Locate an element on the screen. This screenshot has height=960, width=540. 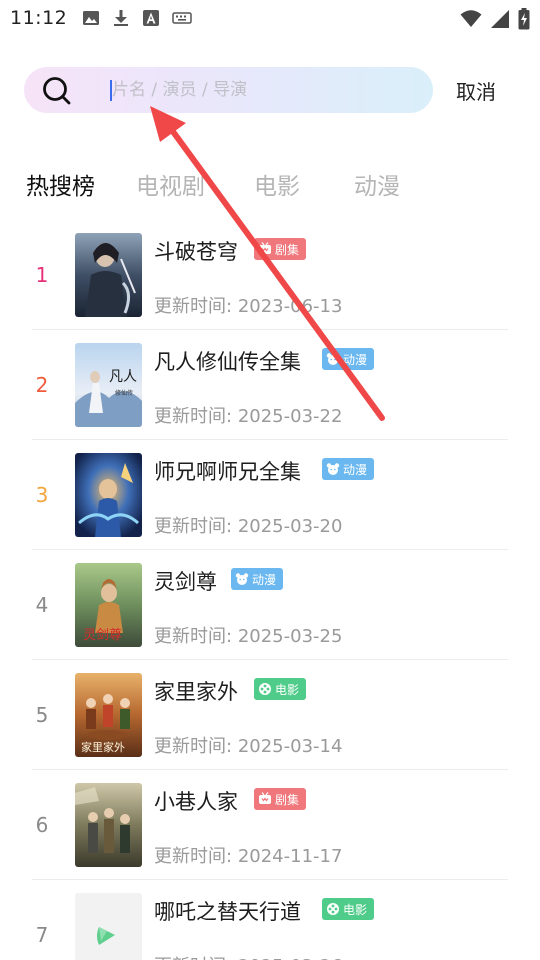
poster-image: 凡人 修仙传 is located at coordinates (108, 385).